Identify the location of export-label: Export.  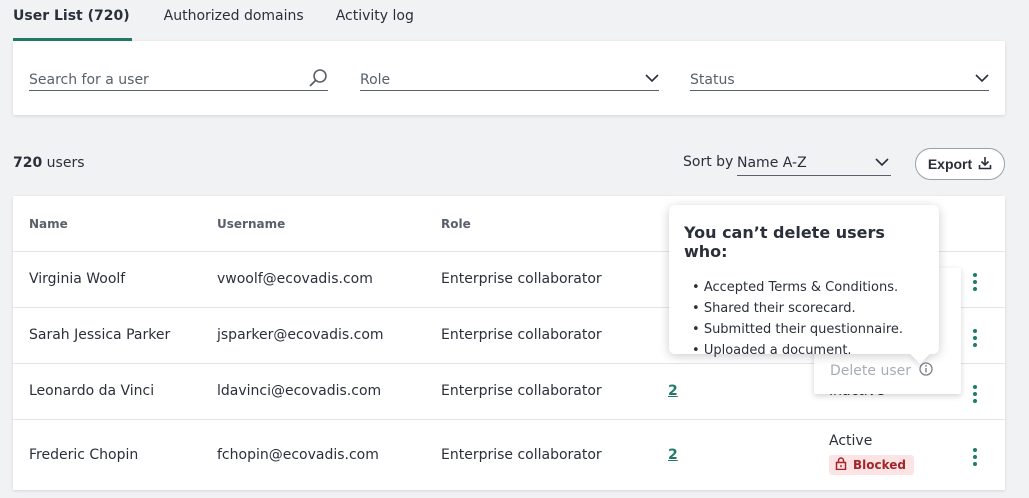
(950, 164).